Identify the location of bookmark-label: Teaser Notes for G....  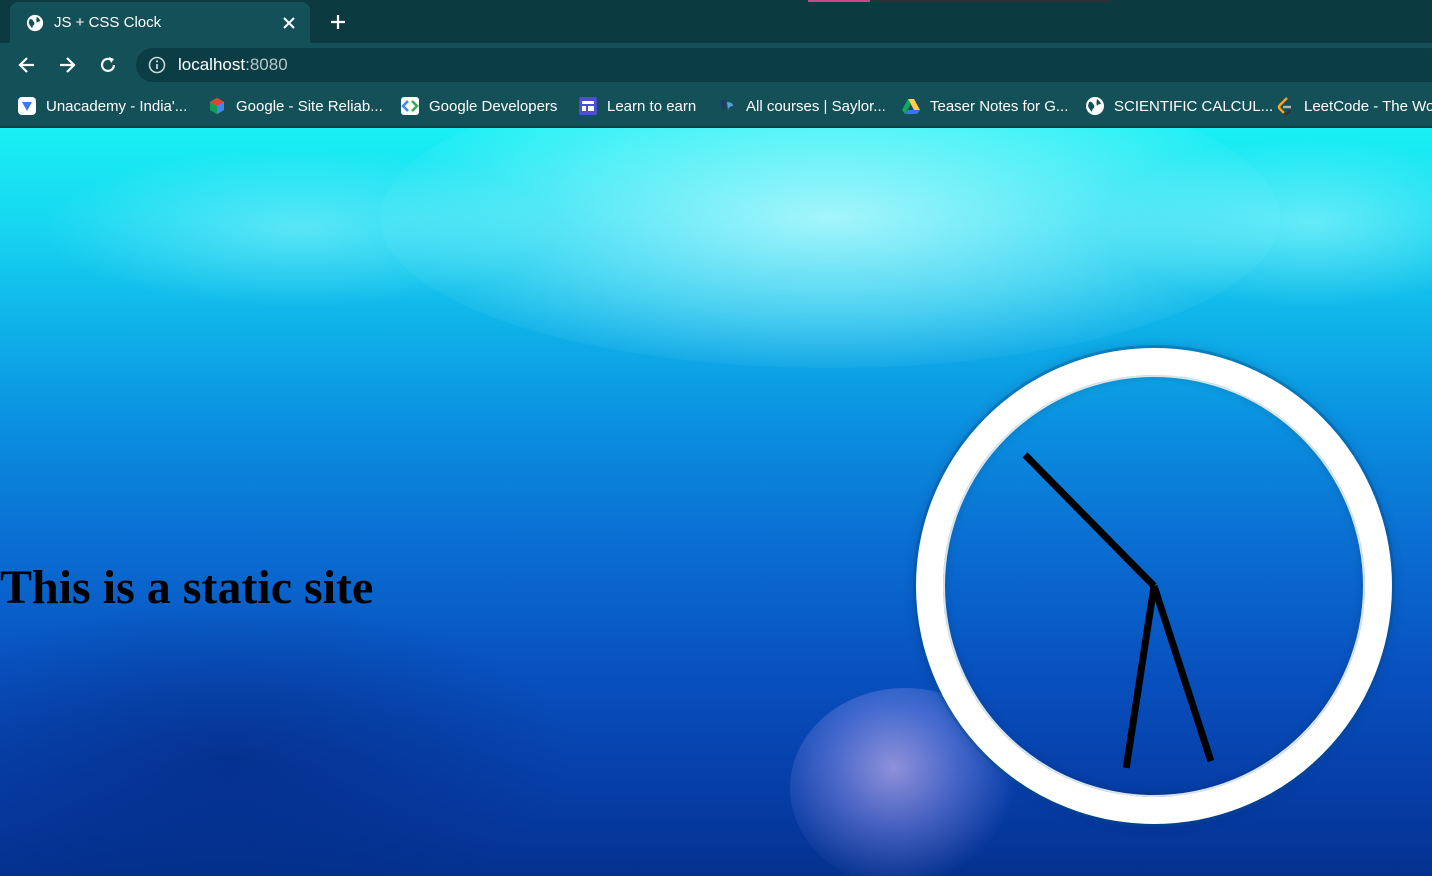
(999, 106).